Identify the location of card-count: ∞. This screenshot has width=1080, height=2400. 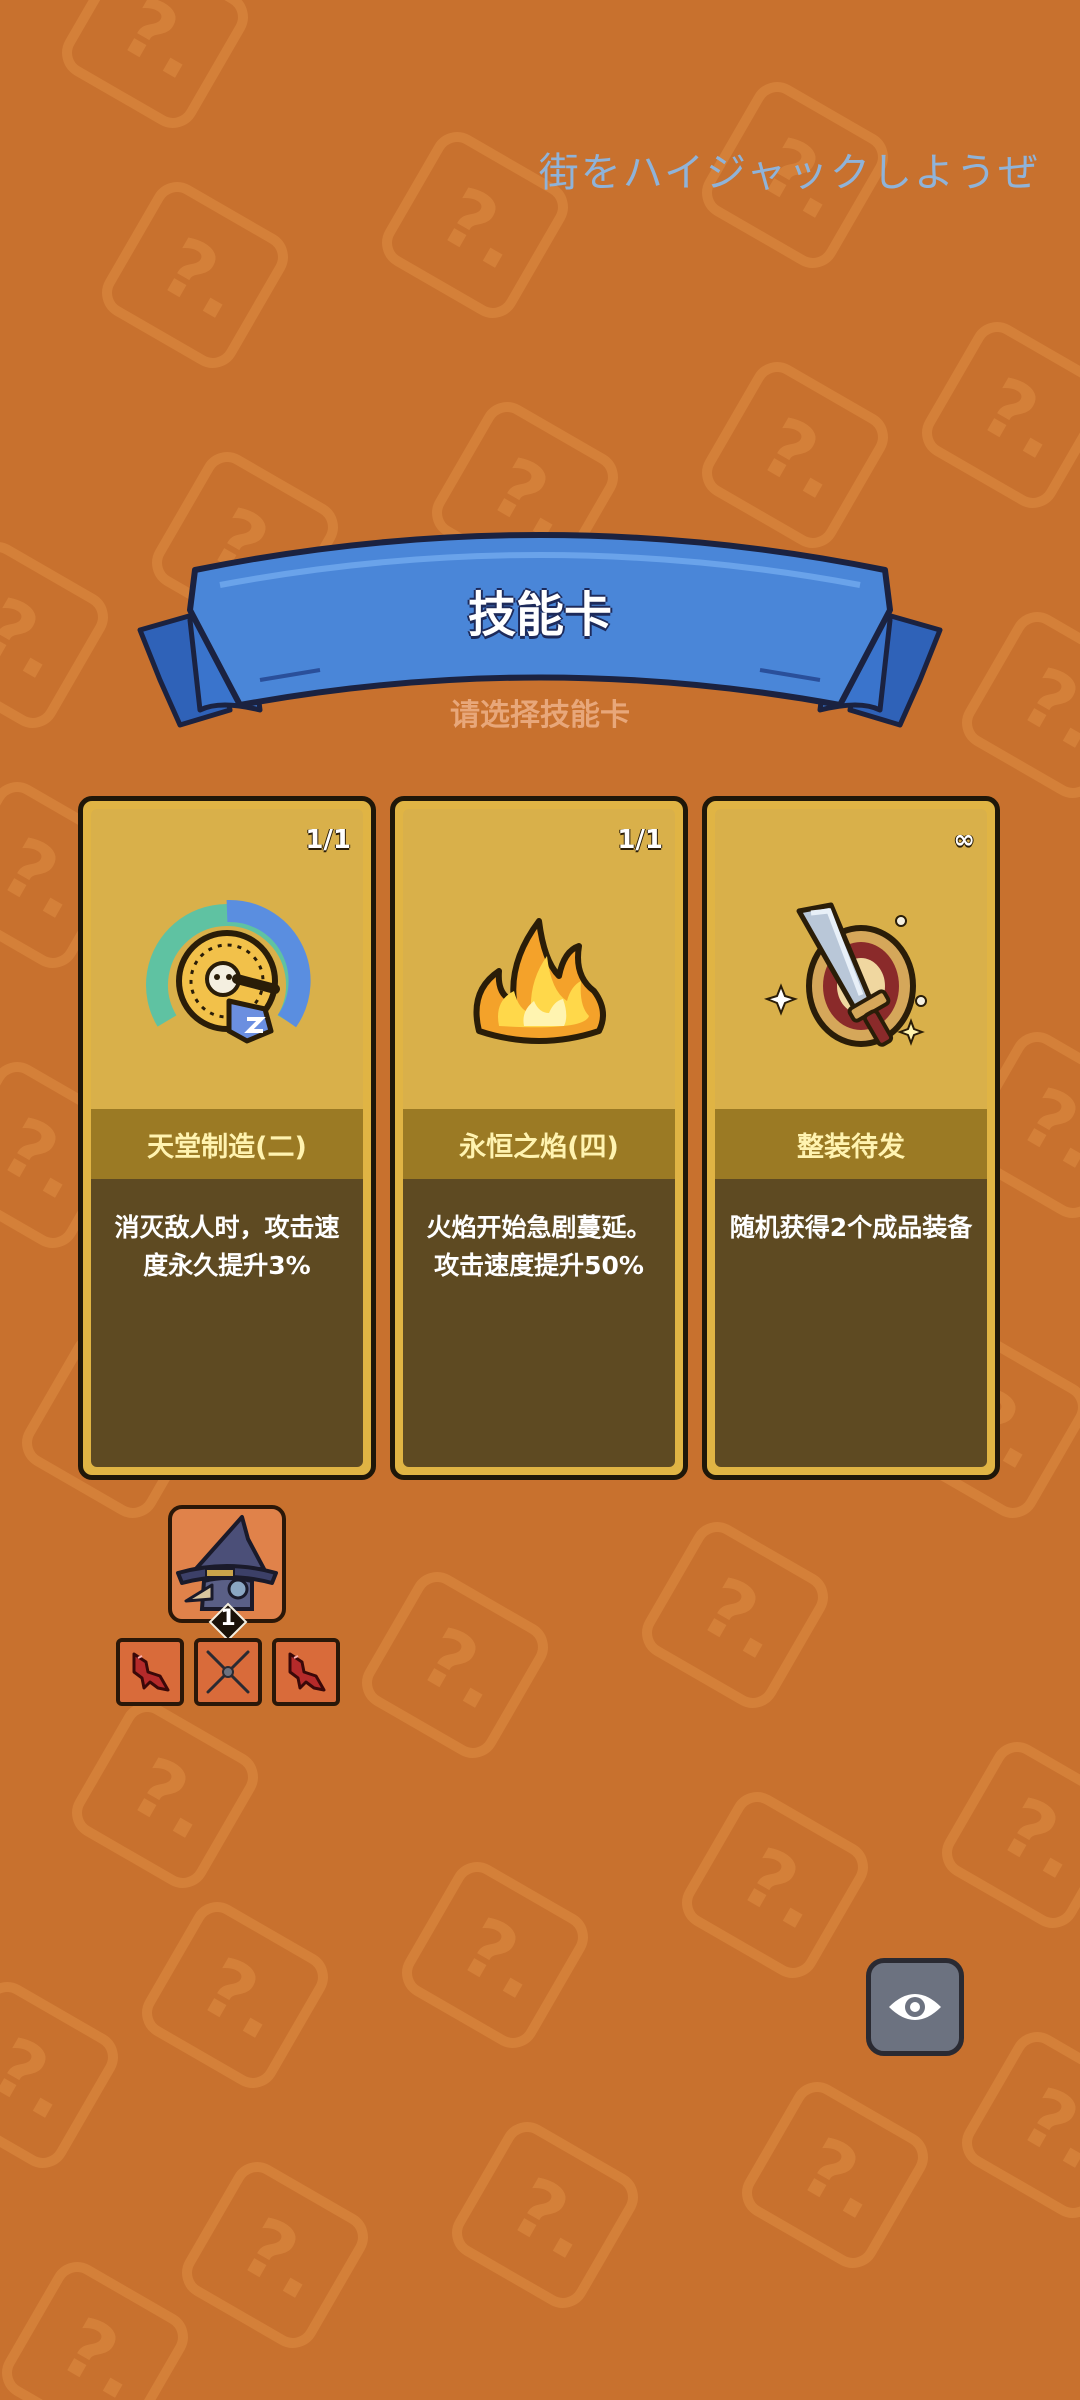
(964, 840).